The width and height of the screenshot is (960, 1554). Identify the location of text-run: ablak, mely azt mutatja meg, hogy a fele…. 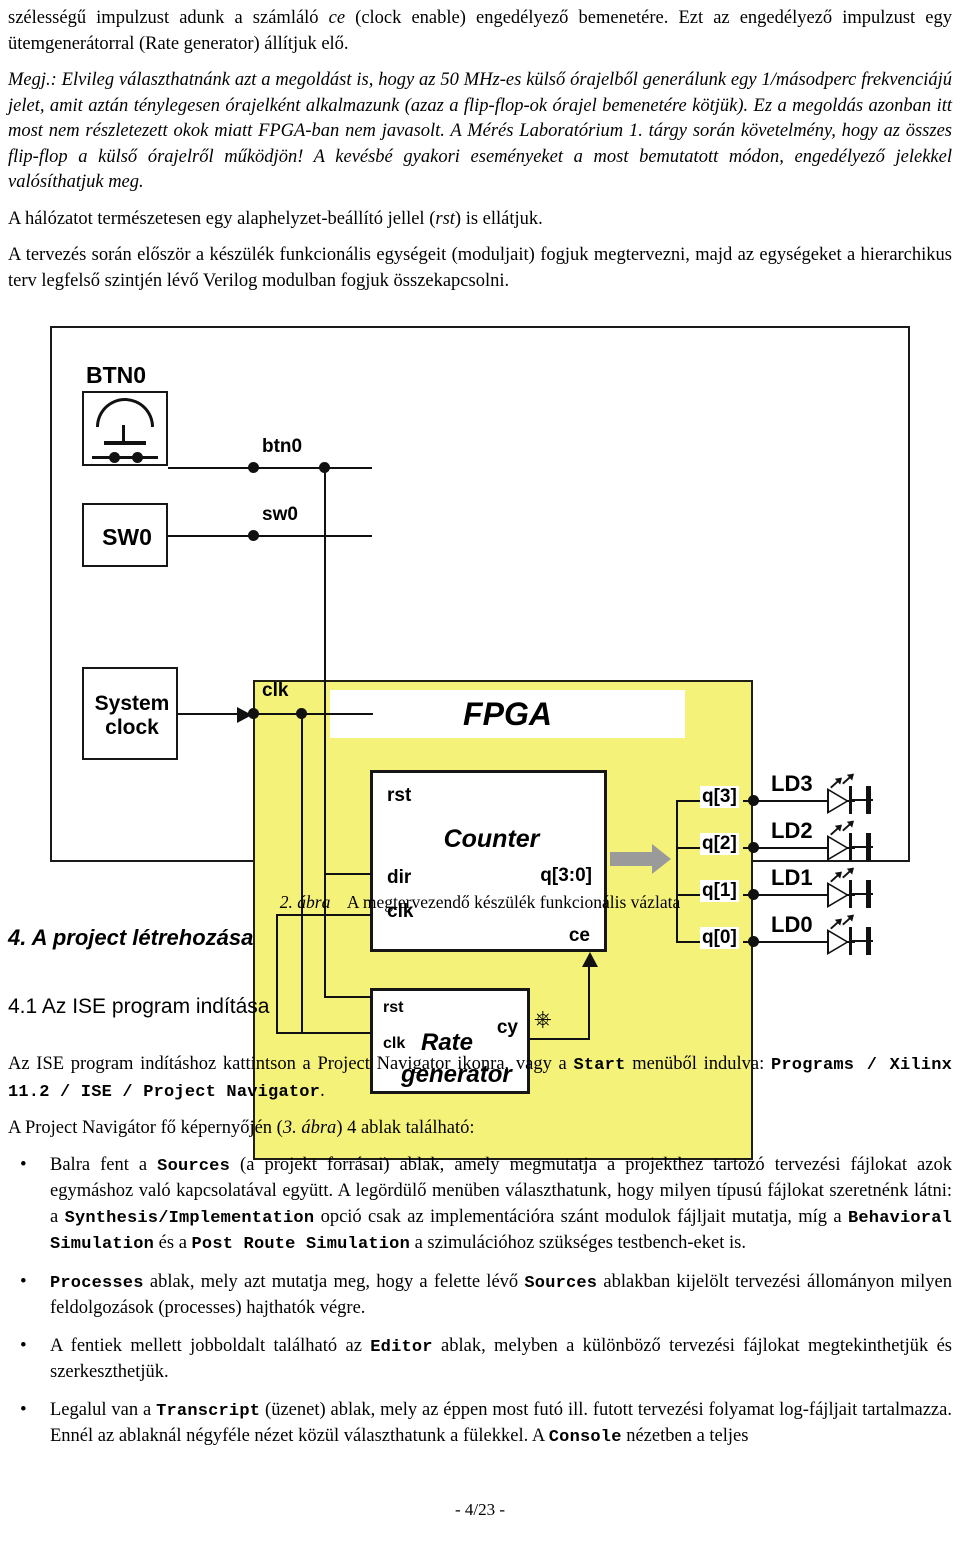
(334, 1281).